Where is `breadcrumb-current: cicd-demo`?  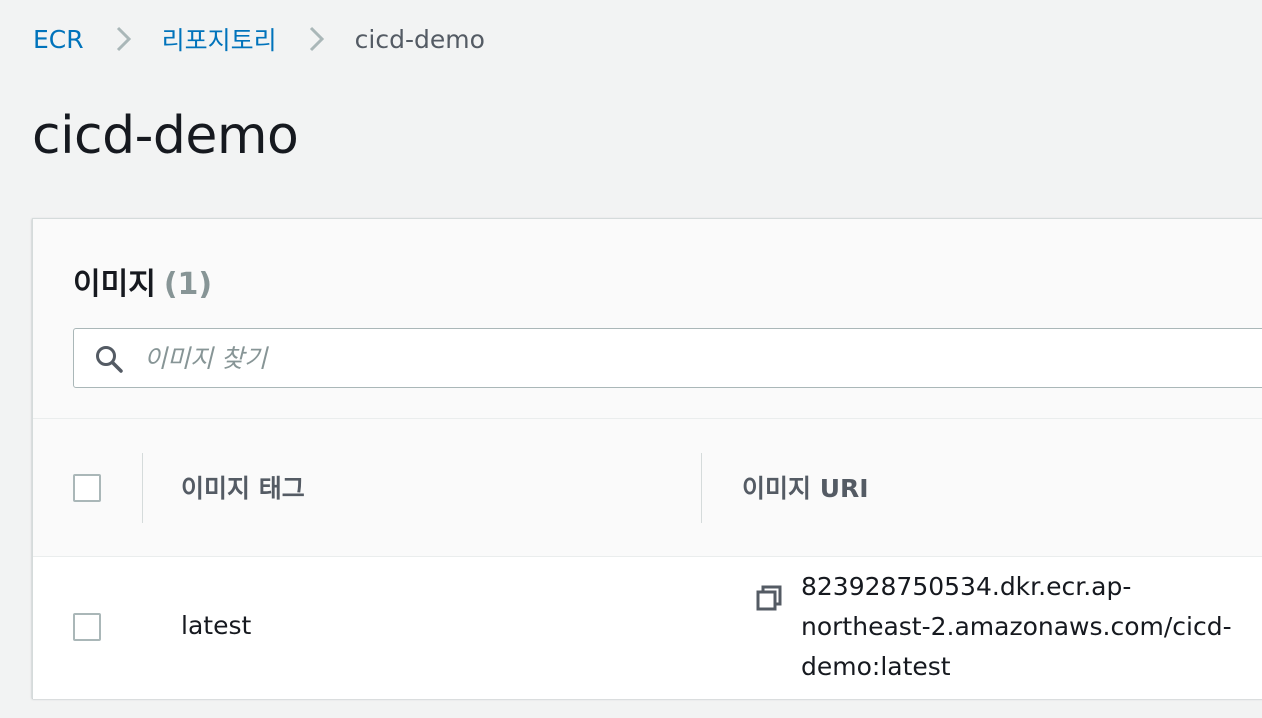
breadcrumb-current: cicd-demo is located at coordinates (419, 39).